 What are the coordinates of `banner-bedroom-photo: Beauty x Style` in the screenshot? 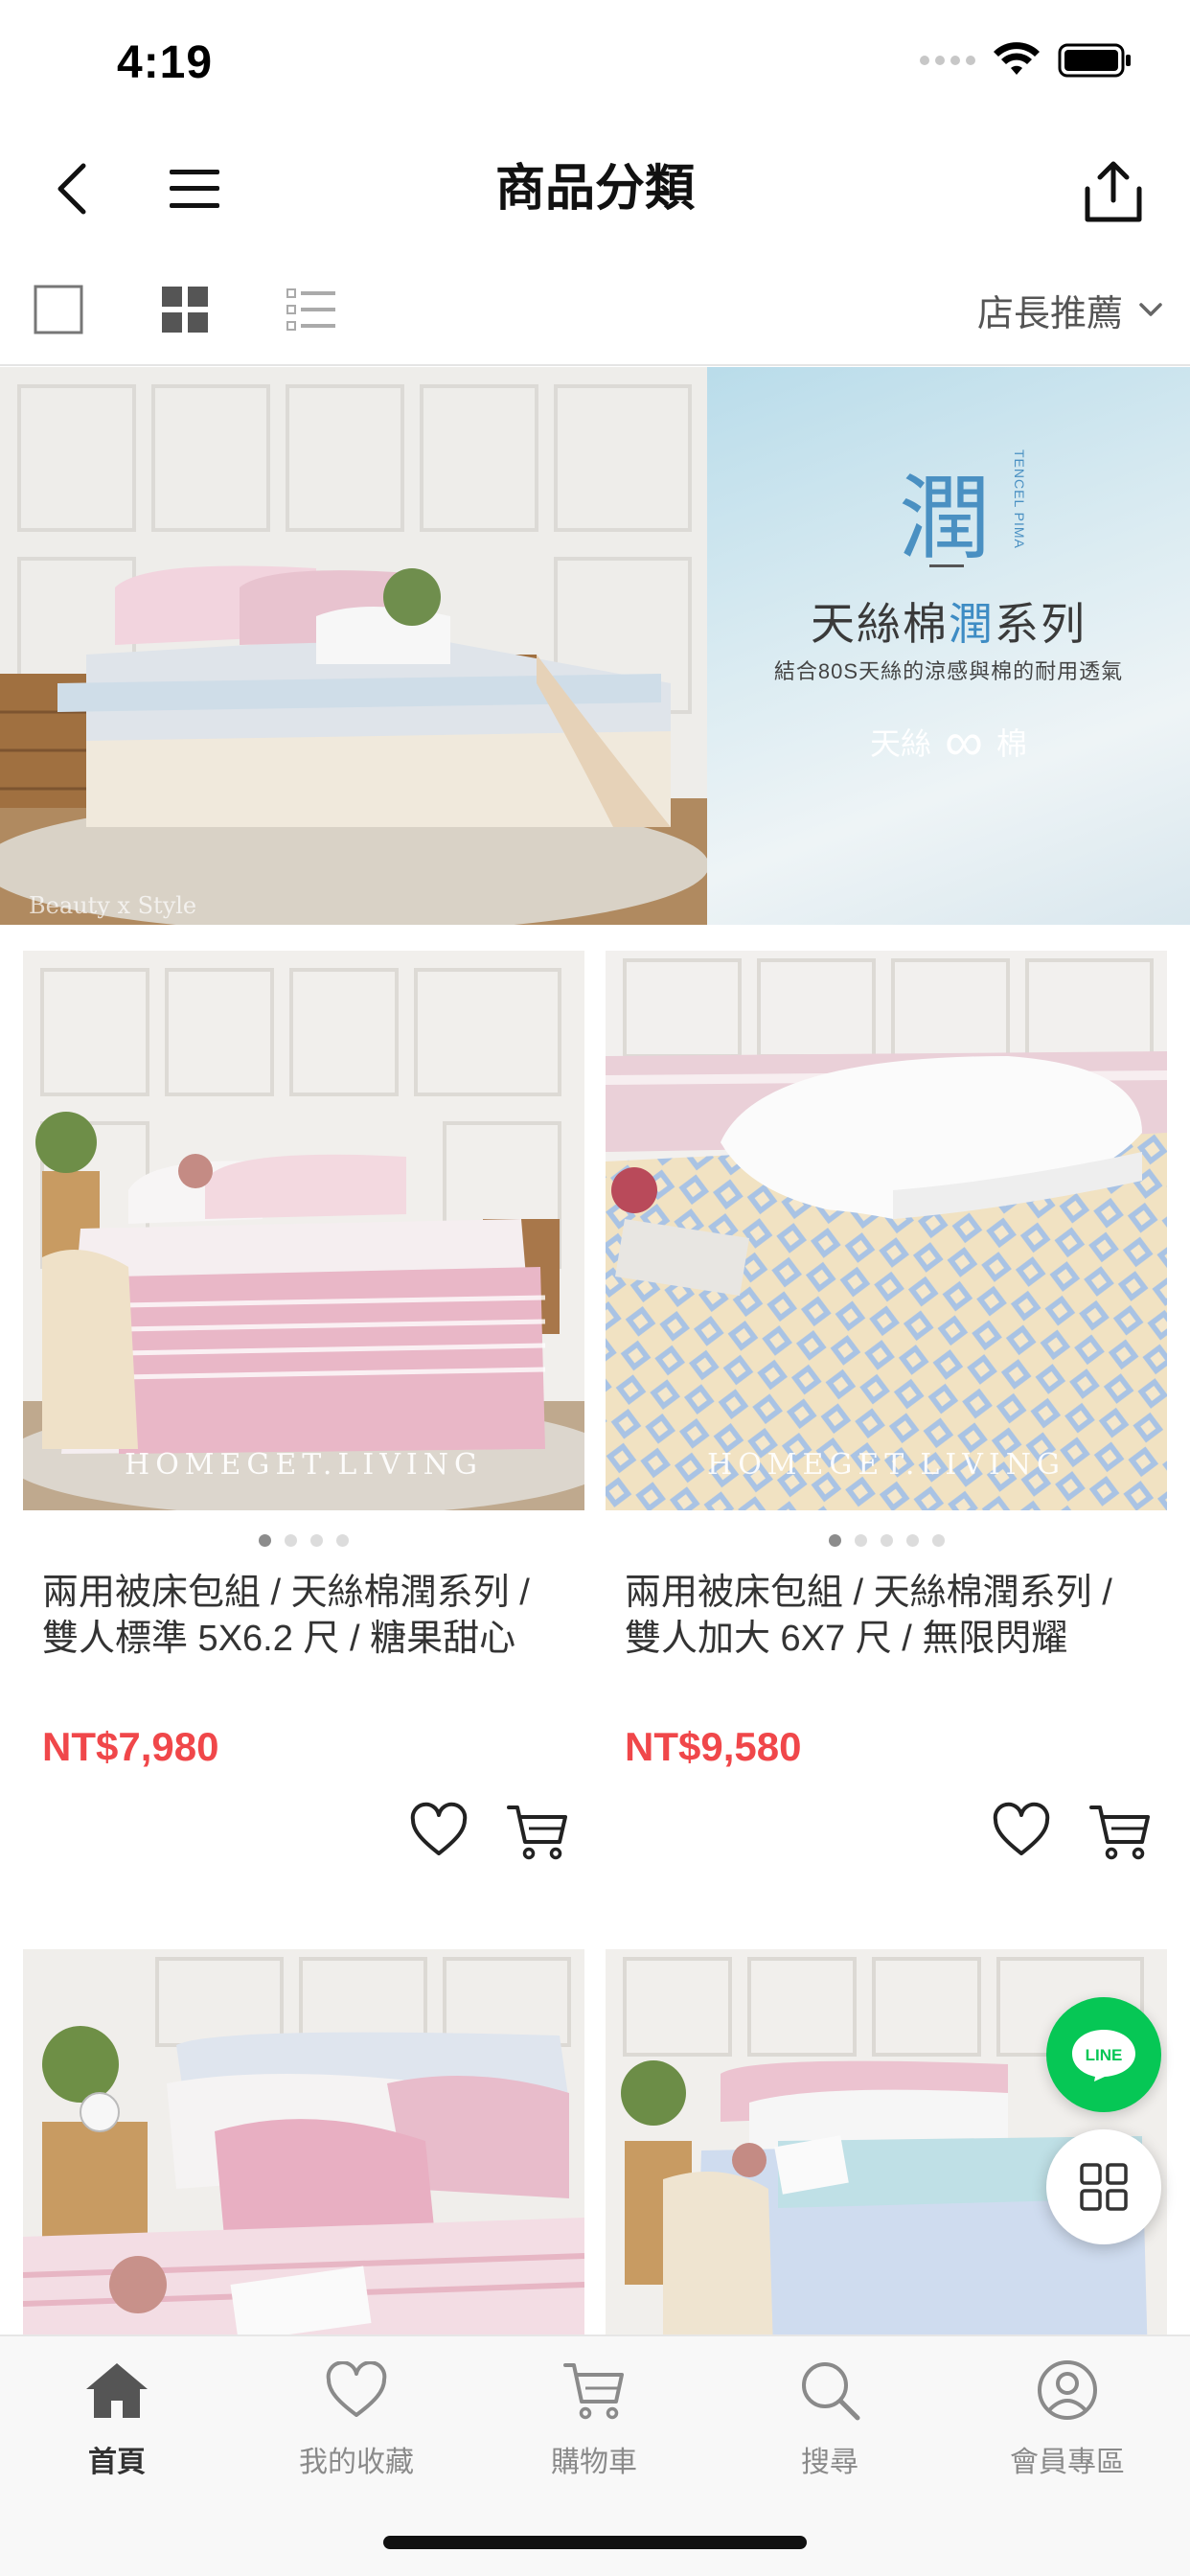 It's located at (354, 646).